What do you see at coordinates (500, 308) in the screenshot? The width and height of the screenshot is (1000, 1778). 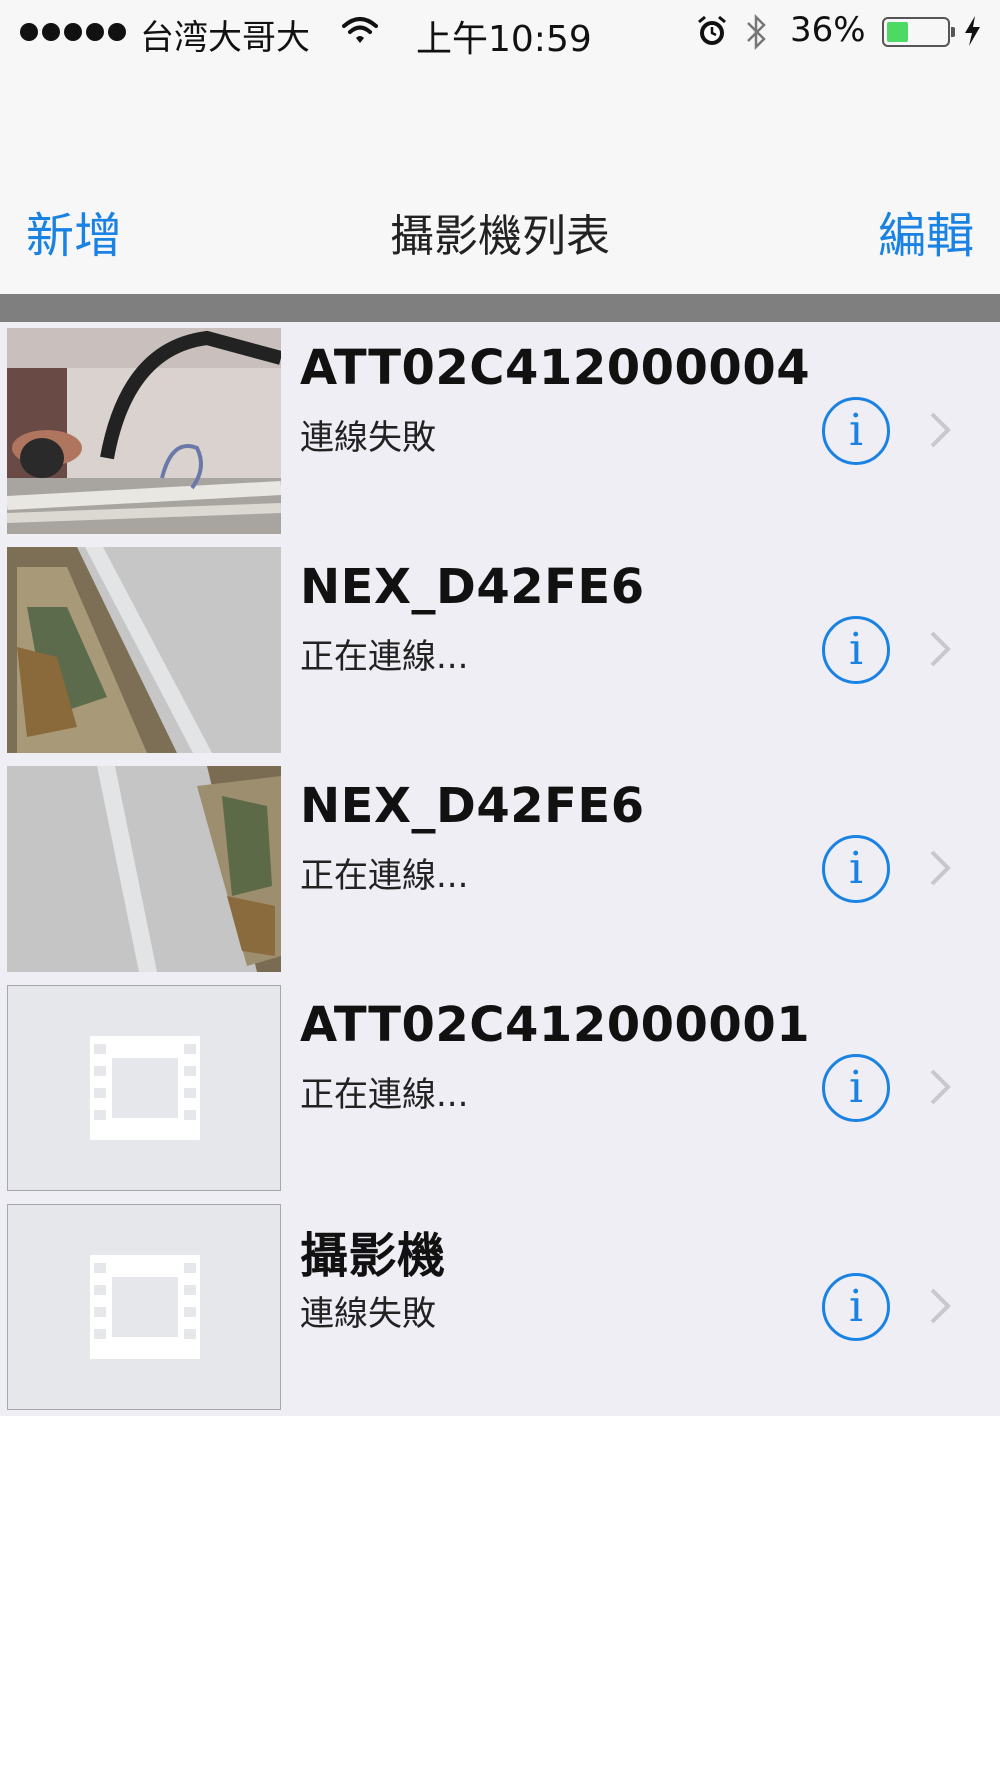 I see `list-header-band` at bounding box center [500, 308].